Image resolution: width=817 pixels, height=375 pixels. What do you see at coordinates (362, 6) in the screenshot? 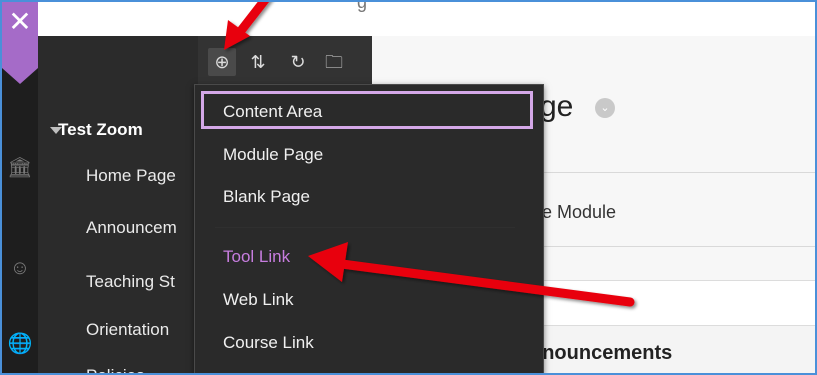
I see `top-bar-text: g` at bounding box center [362, 6].